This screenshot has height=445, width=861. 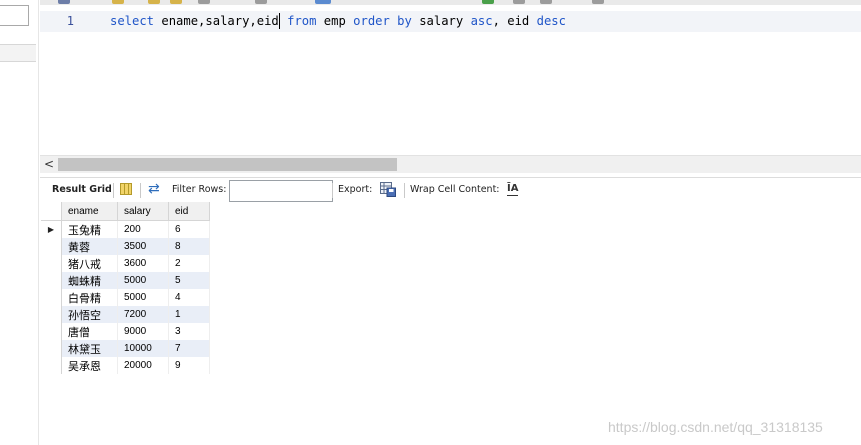 What do you see at coordinates (598, 2) in the screenshot?
I see `toolbar-icon-wrap` at bounding box center [598, 2].